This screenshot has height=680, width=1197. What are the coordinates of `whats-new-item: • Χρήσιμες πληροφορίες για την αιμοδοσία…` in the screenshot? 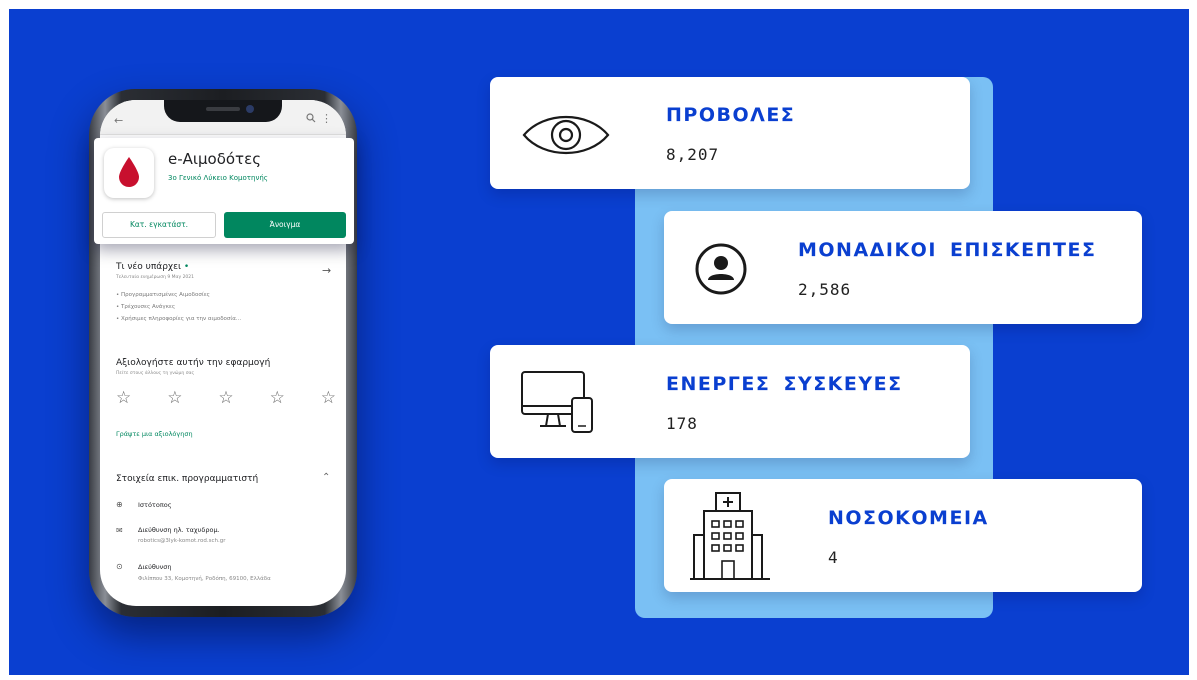 It's located at (179, 319).